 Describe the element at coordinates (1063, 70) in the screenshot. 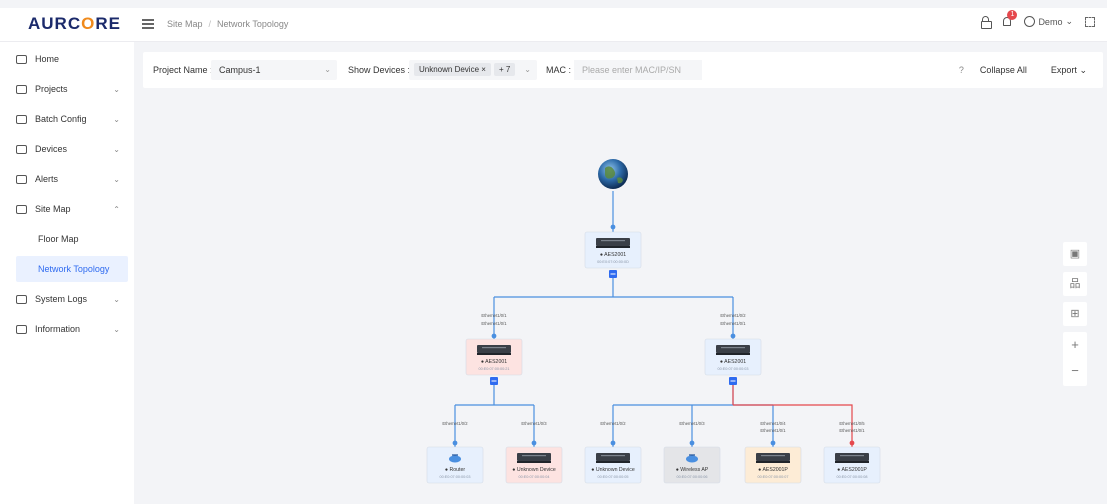

I see `export-label: Export` at that location.